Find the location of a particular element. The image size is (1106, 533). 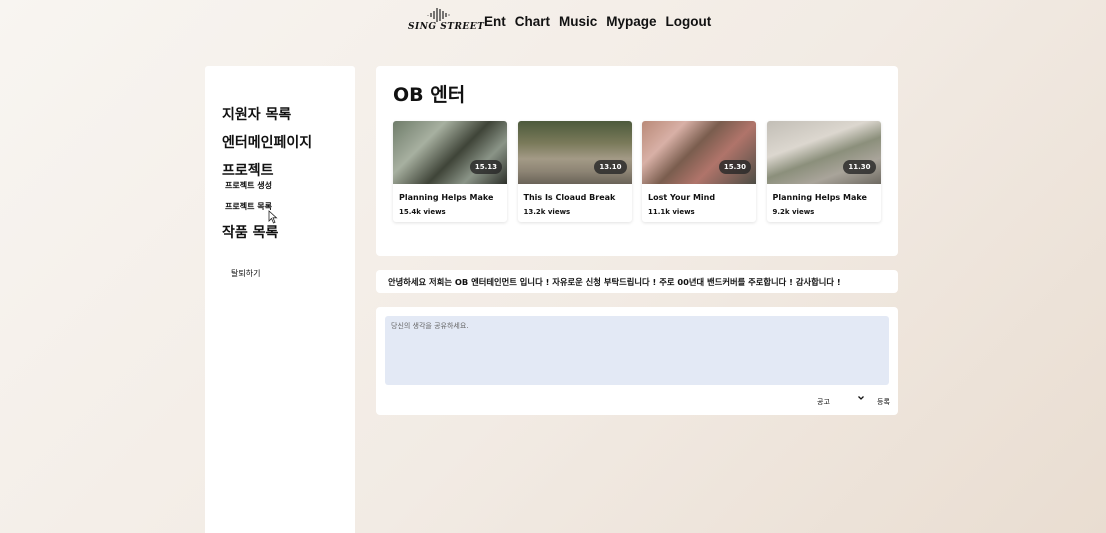

nav-chart: Chart is located at coordinates (532, 21).